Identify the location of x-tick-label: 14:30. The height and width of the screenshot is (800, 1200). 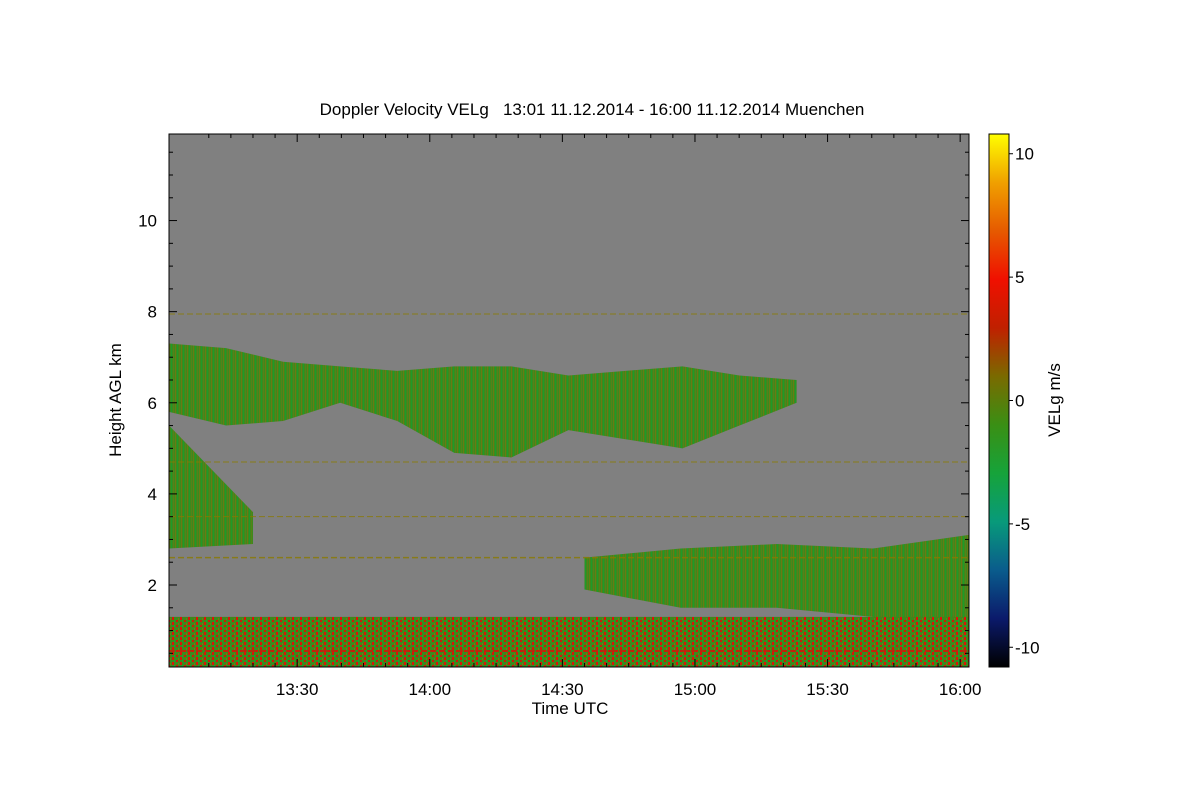
(562, 689).